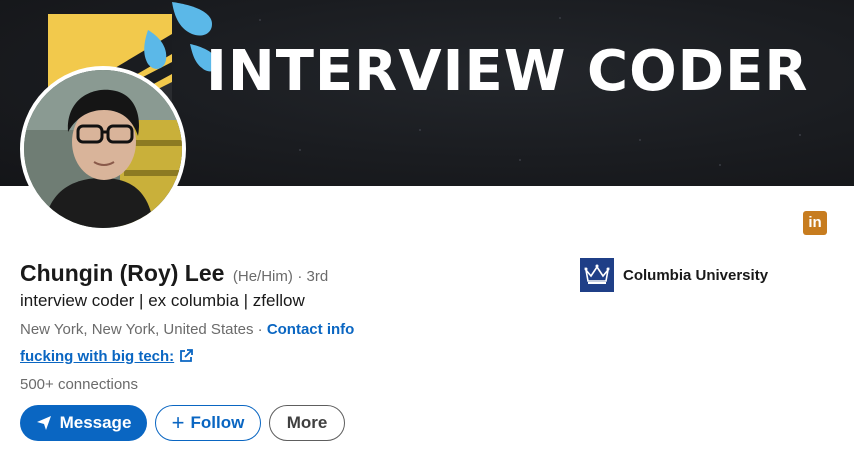  I want to click on name-row: Chungin (Roy) Lee (He/Him) · 3rd, so click(174, 273).